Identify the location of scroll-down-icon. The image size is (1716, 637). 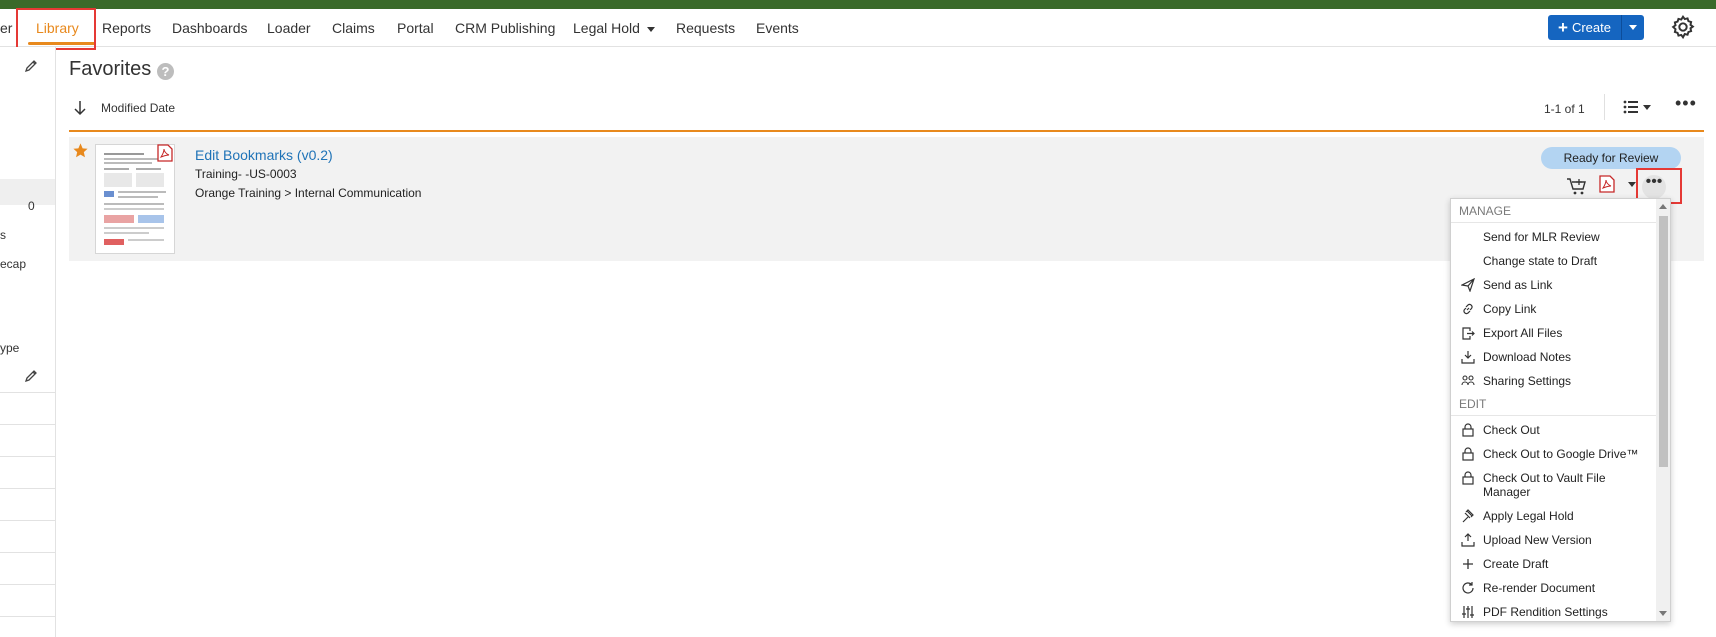
(1663, 613).